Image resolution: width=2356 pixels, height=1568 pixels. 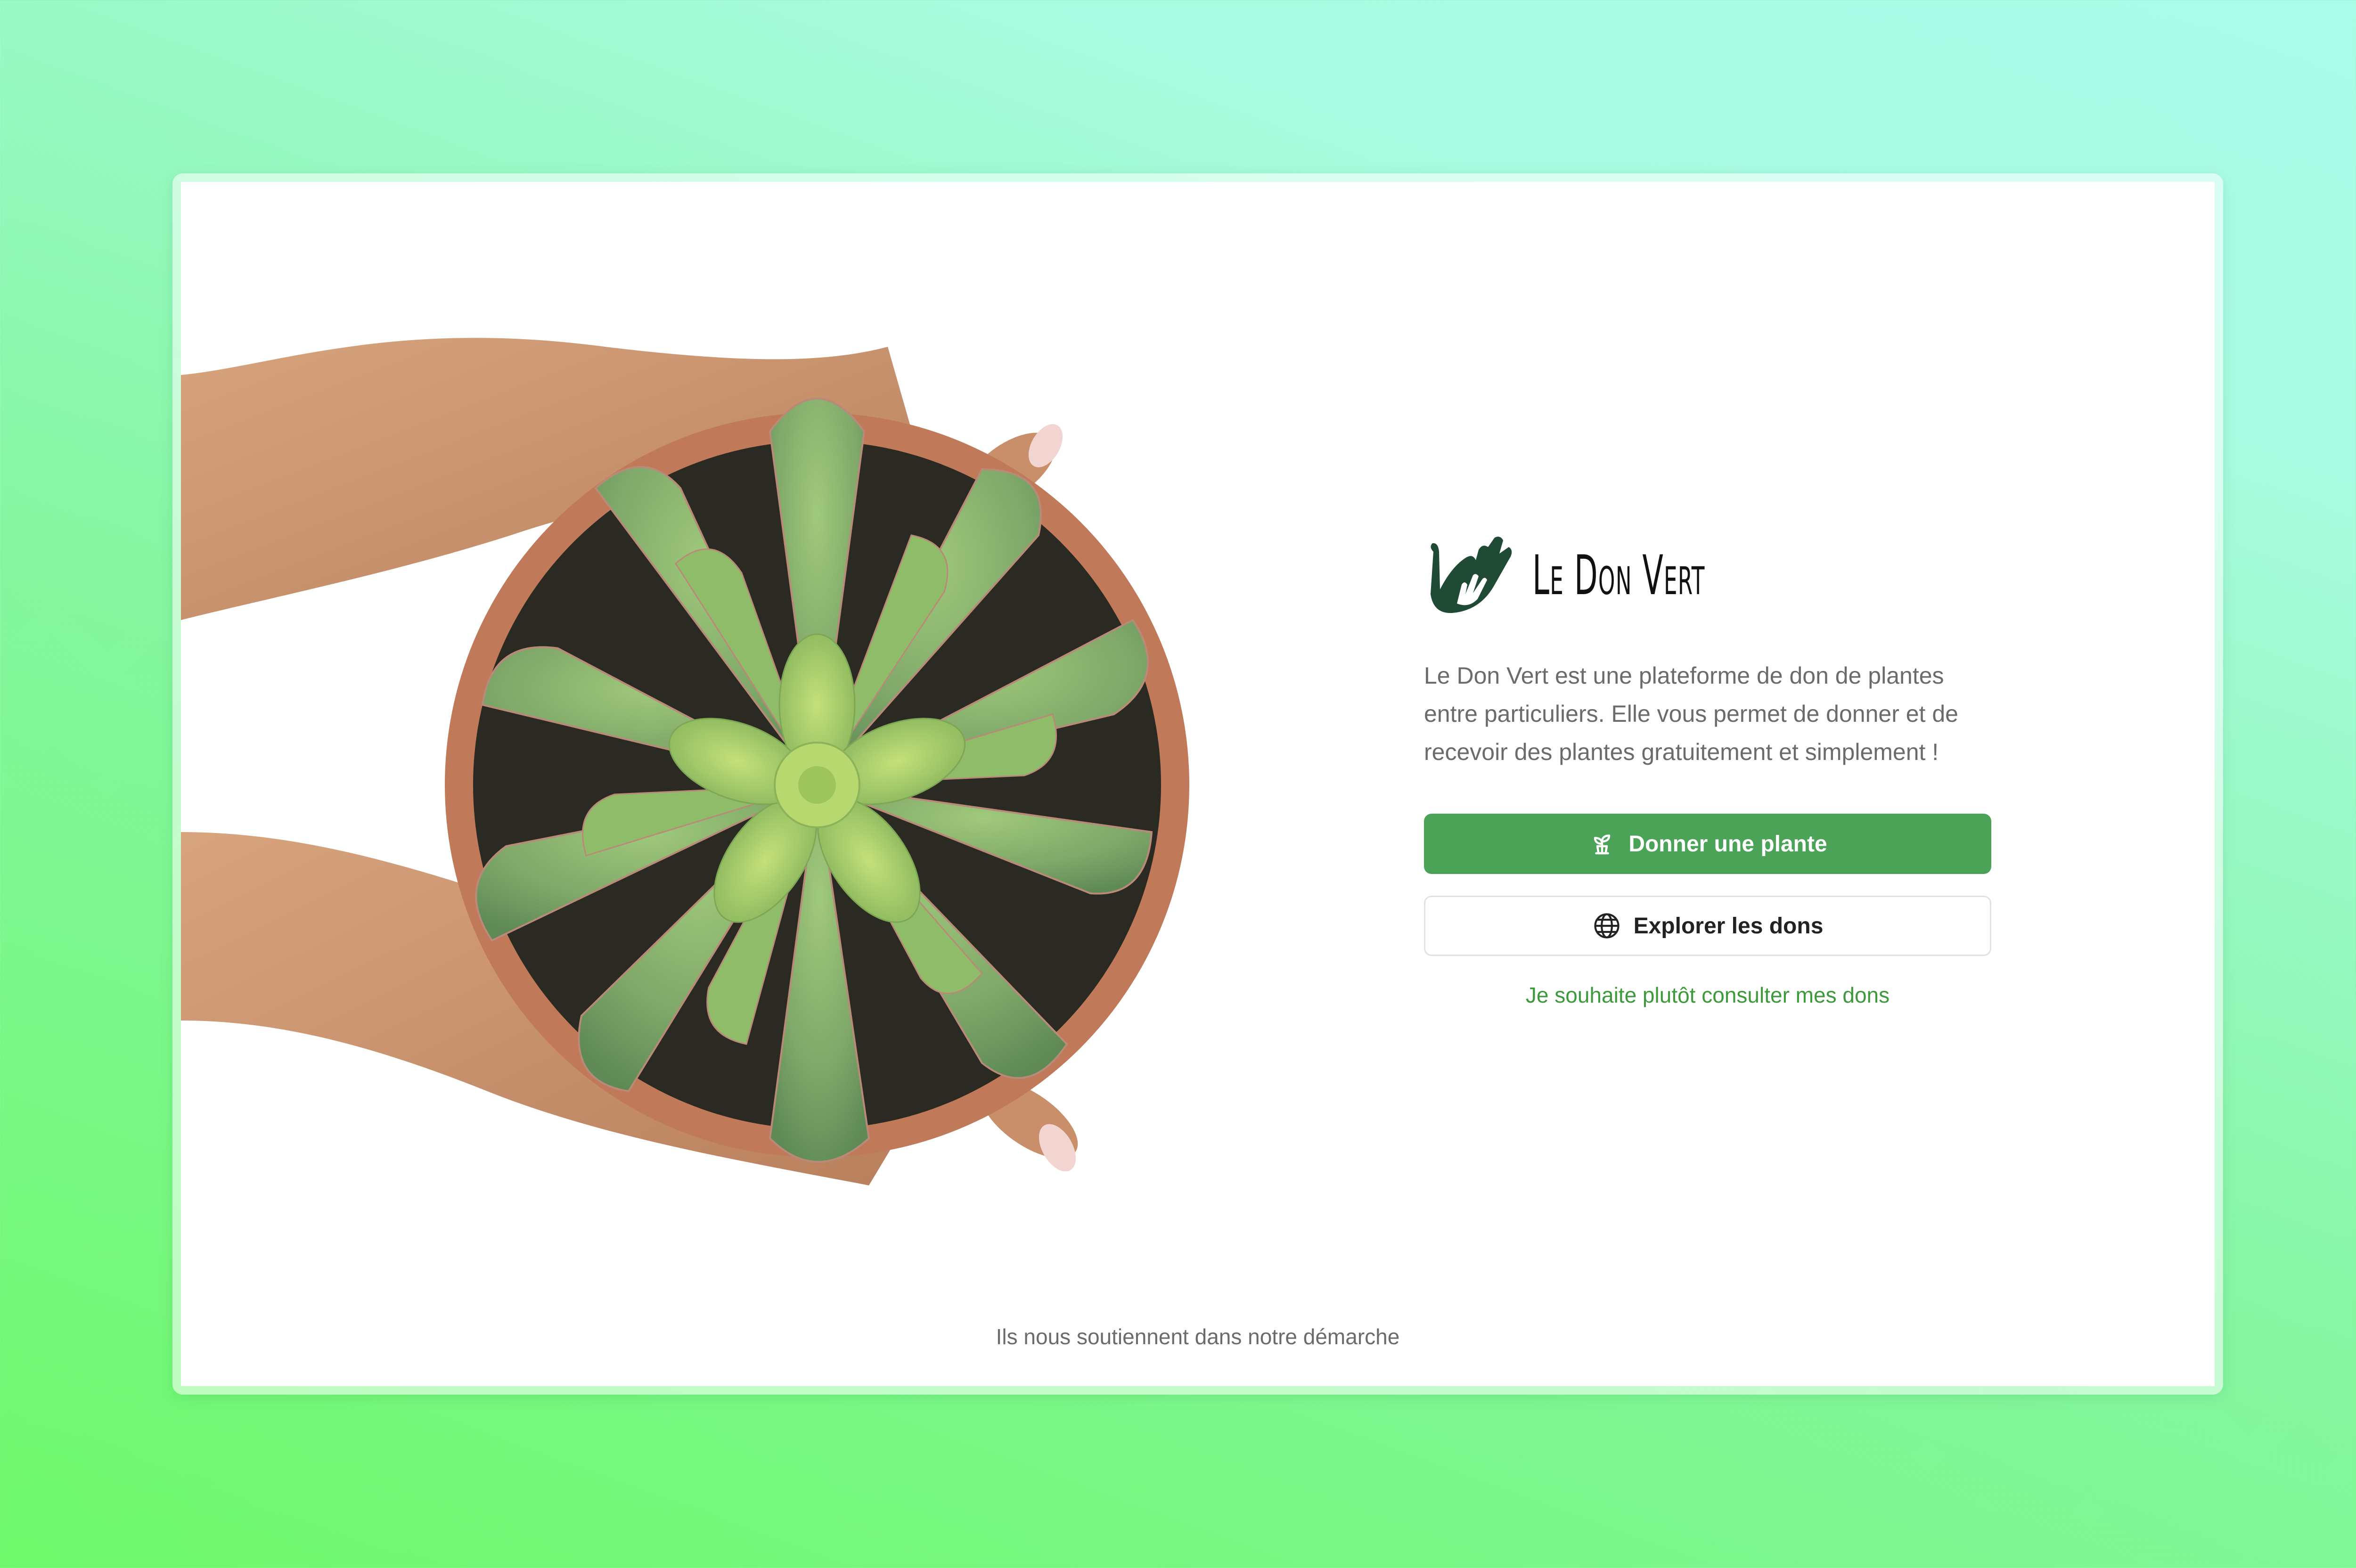 I want to click on globe-icon, so click(x=1607, y=926).